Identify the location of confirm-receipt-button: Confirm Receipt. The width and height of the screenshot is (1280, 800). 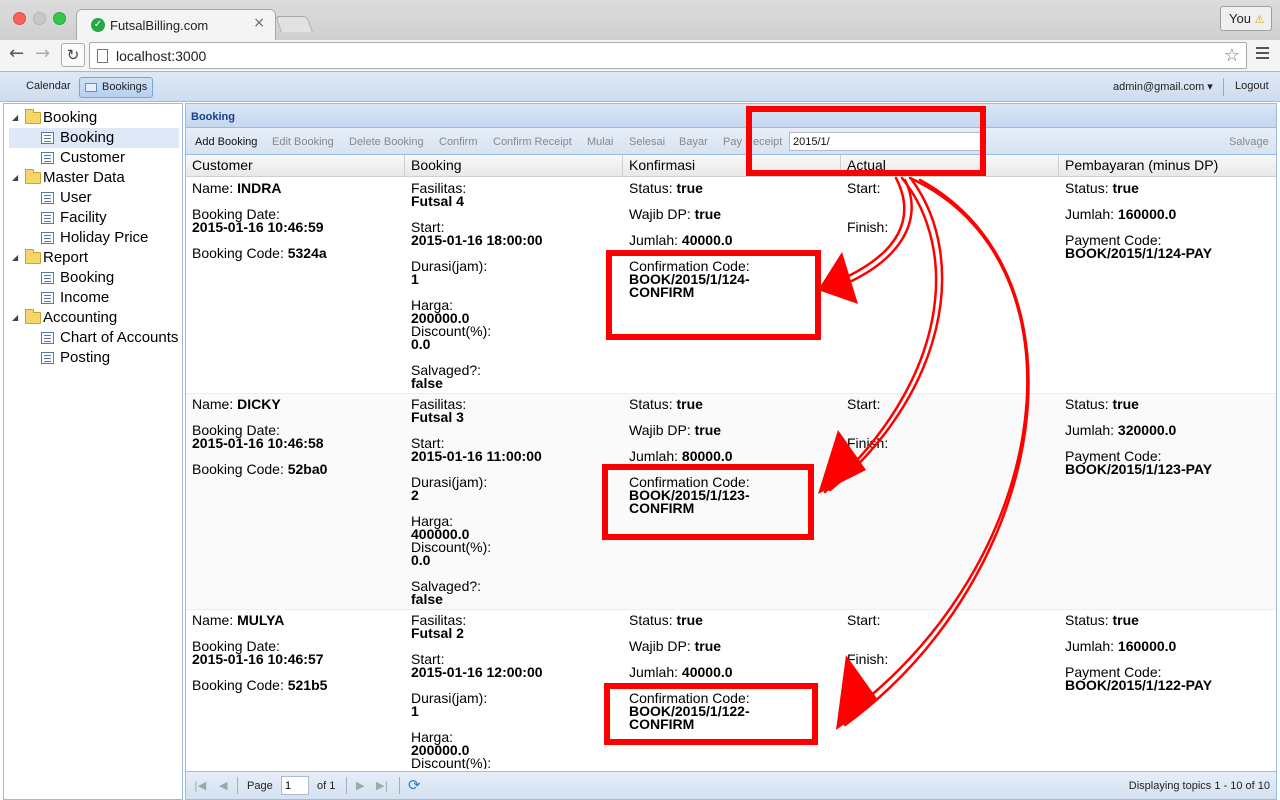
(532, 142).